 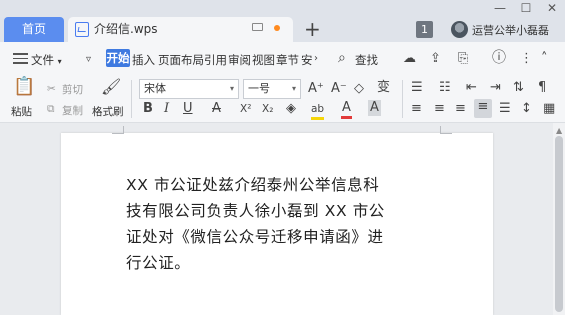 What do you see at coordinates (181, 60) in the screenshot?
I see `tab-page-layout: 页面布局` at bounding box center [181, 60].